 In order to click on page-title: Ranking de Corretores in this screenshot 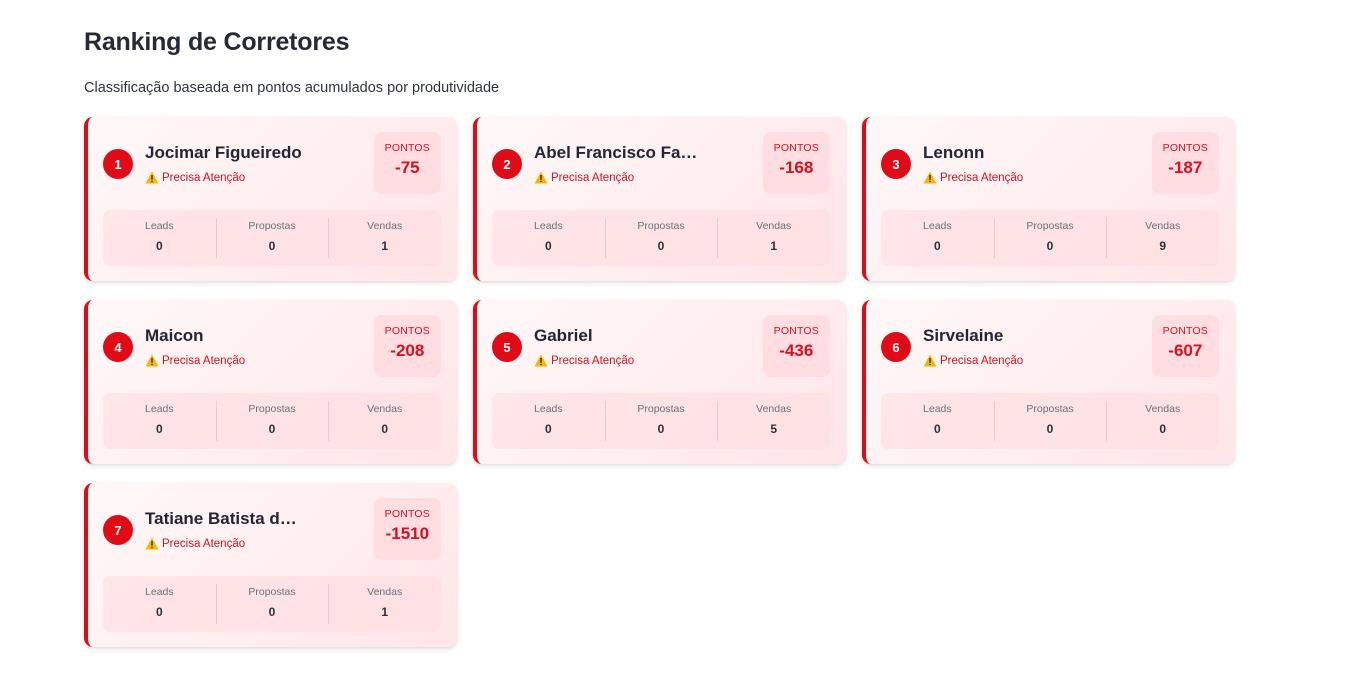, I will do `click(217, 42)`.